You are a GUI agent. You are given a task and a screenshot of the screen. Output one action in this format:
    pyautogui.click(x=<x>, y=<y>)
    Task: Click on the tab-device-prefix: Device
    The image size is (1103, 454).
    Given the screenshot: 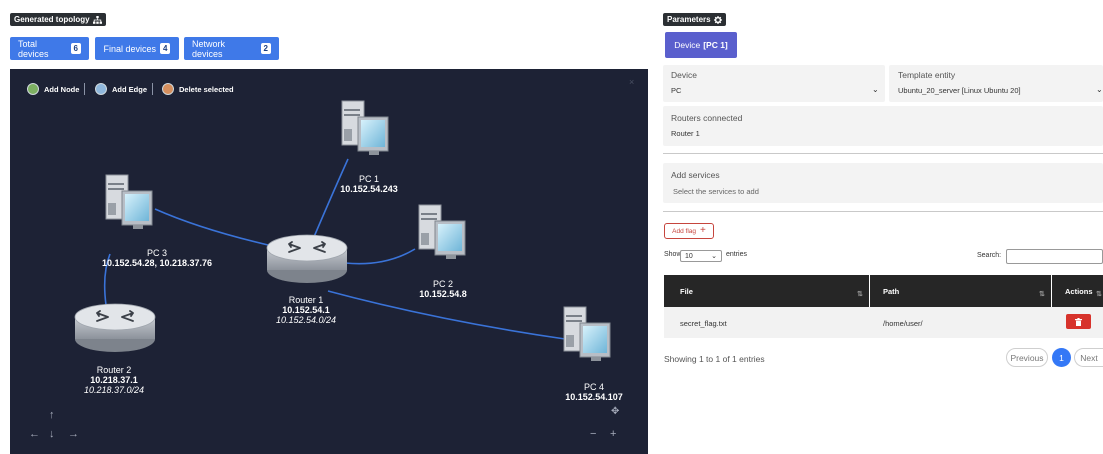 What is the action you would take?
    pyautogui.click(x=687, y=45)
    